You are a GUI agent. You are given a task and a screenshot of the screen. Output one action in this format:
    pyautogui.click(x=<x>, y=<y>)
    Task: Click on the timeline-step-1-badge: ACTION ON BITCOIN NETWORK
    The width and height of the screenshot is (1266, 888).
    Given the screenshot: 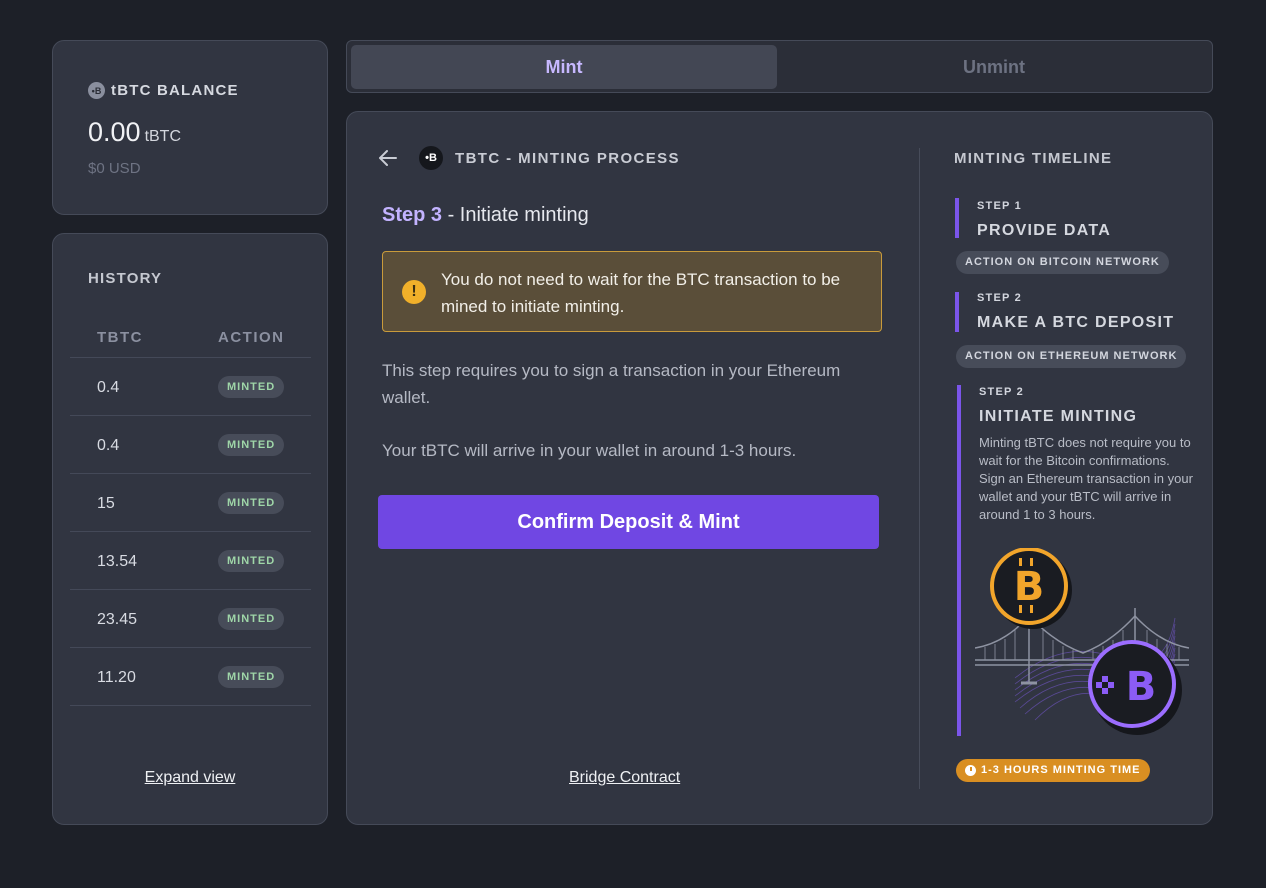 What is the action you would take?
    pyautogui.click(x=1062, y=262)
    